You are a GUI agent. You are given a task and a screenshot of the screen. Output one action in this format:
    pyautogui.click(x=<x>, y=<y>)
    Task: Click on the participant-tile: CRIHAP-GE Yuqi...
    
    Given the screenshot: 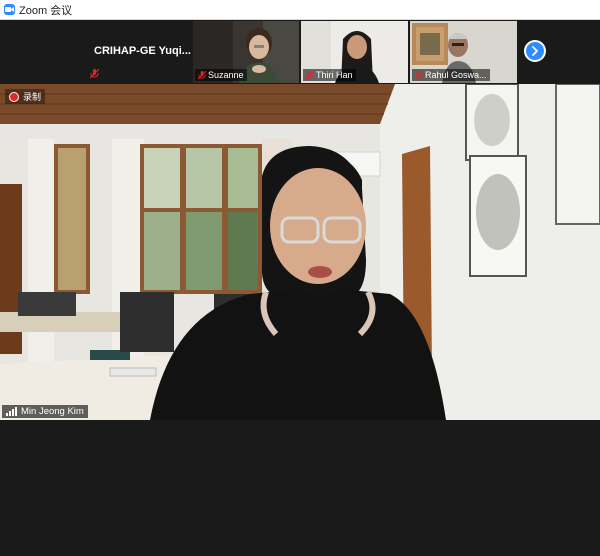 What is the action you would take?
    pyautogui.click(x=140, y=52)
    